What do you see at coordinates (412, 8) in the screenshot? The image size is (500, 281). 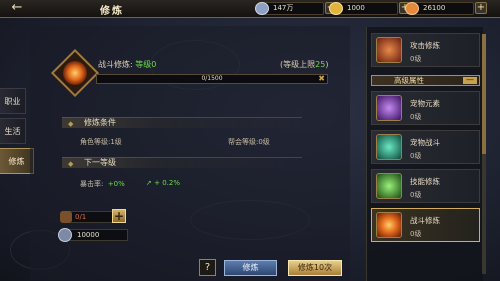 I see `food-icon` at bounding box center [412, 8].